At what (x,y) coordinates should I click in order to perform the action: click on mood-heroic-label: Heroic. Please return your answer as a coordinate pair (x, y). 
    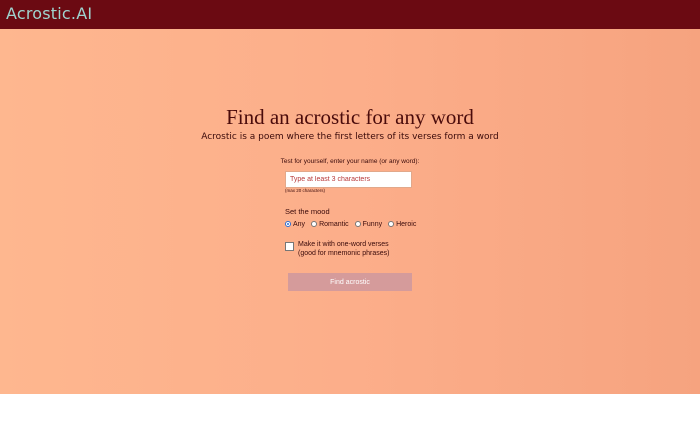
    Looking at the image, I should click on (406, 224).